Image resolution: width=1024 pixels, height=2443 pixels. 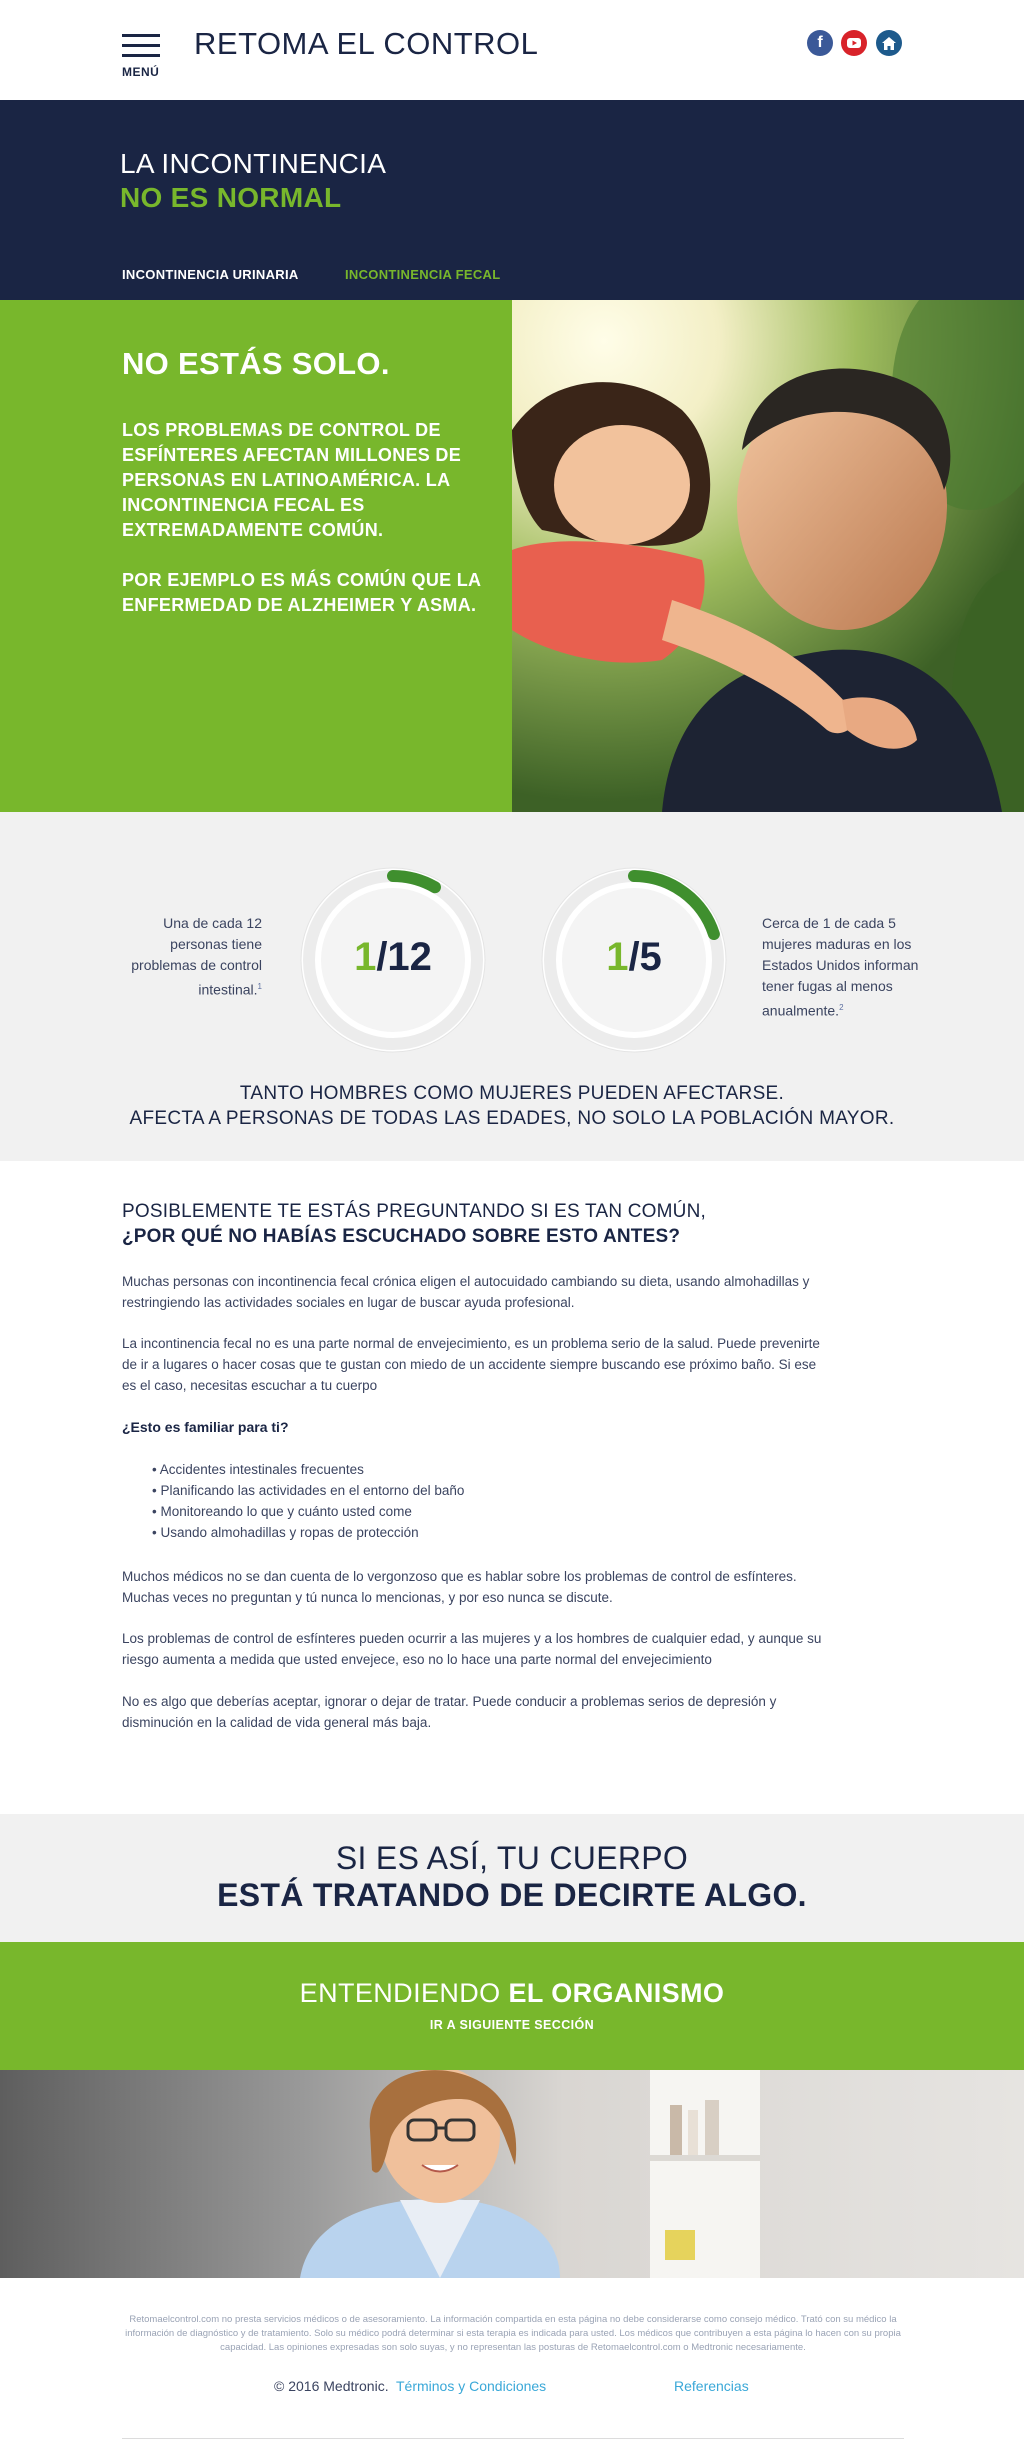 I want to click on tab-urinary-incontinence: INCONTINENCIA URINARIA, so click(x=210, y=274).